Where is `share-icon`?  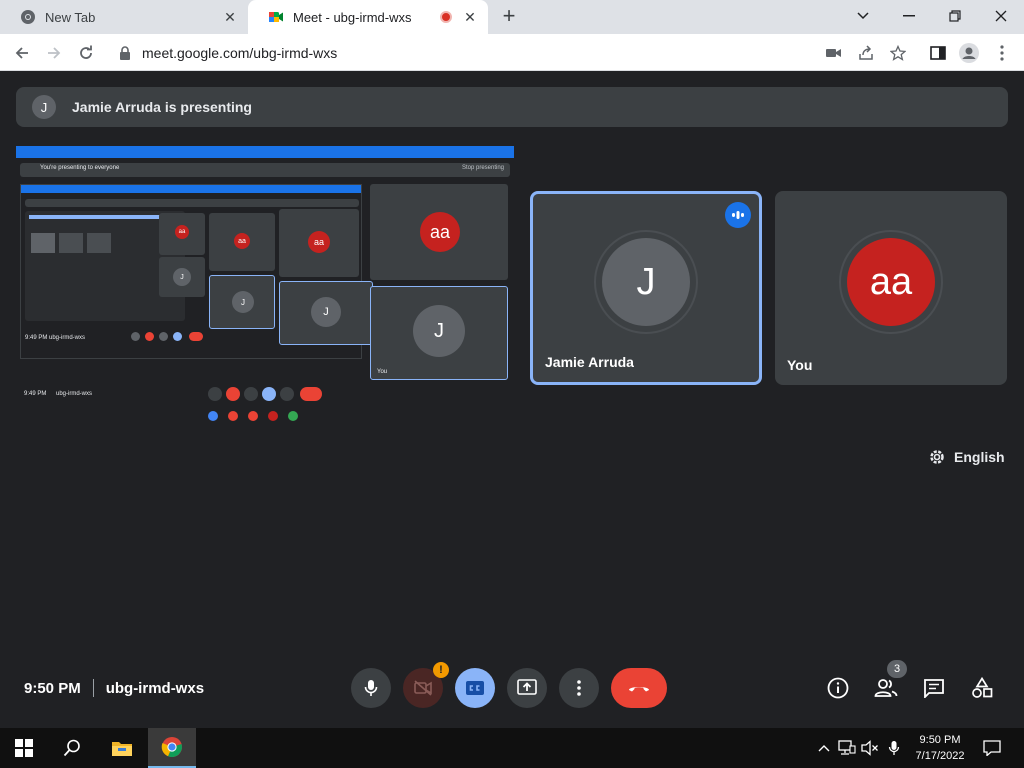 share-icon is located at coordinates (866, 53).